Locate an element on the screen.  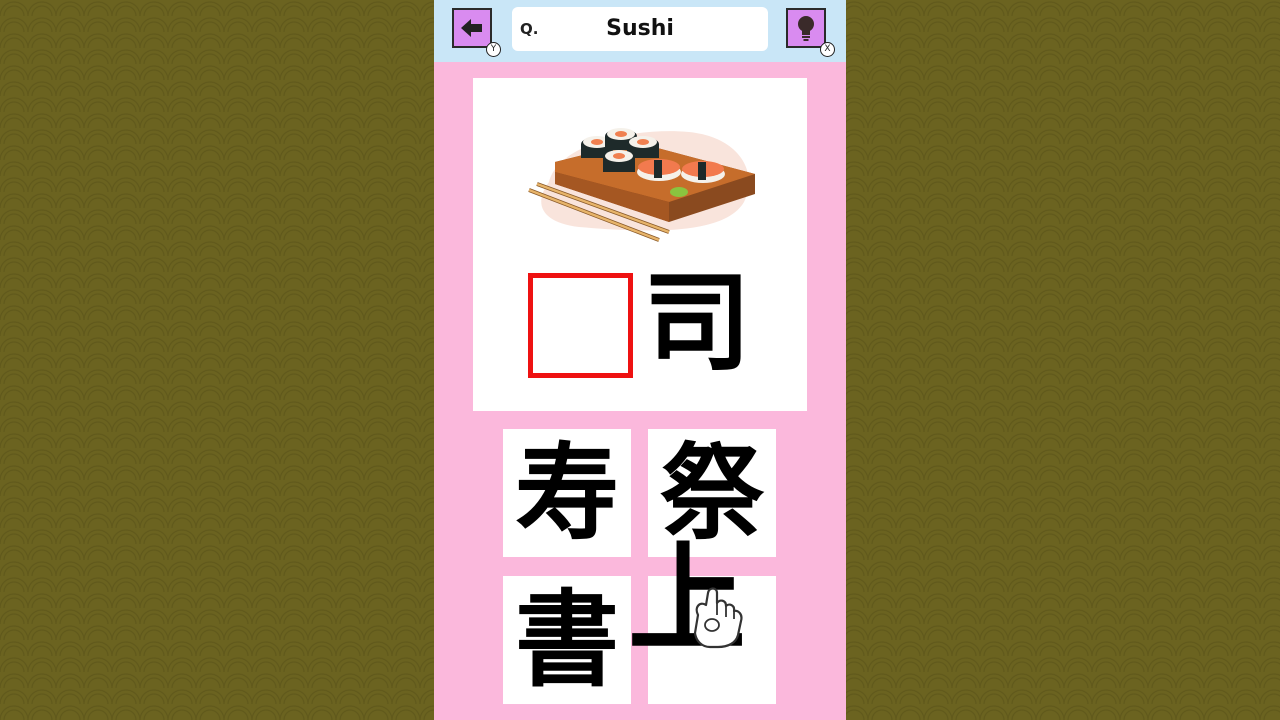
back-button: Y is located at coordinates (476, 32).